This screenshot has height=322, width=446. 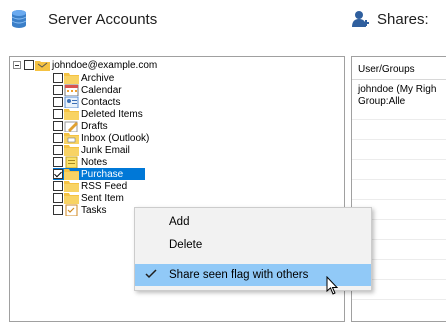 I want to click on contacts-icon, so click(x=71, y=102).